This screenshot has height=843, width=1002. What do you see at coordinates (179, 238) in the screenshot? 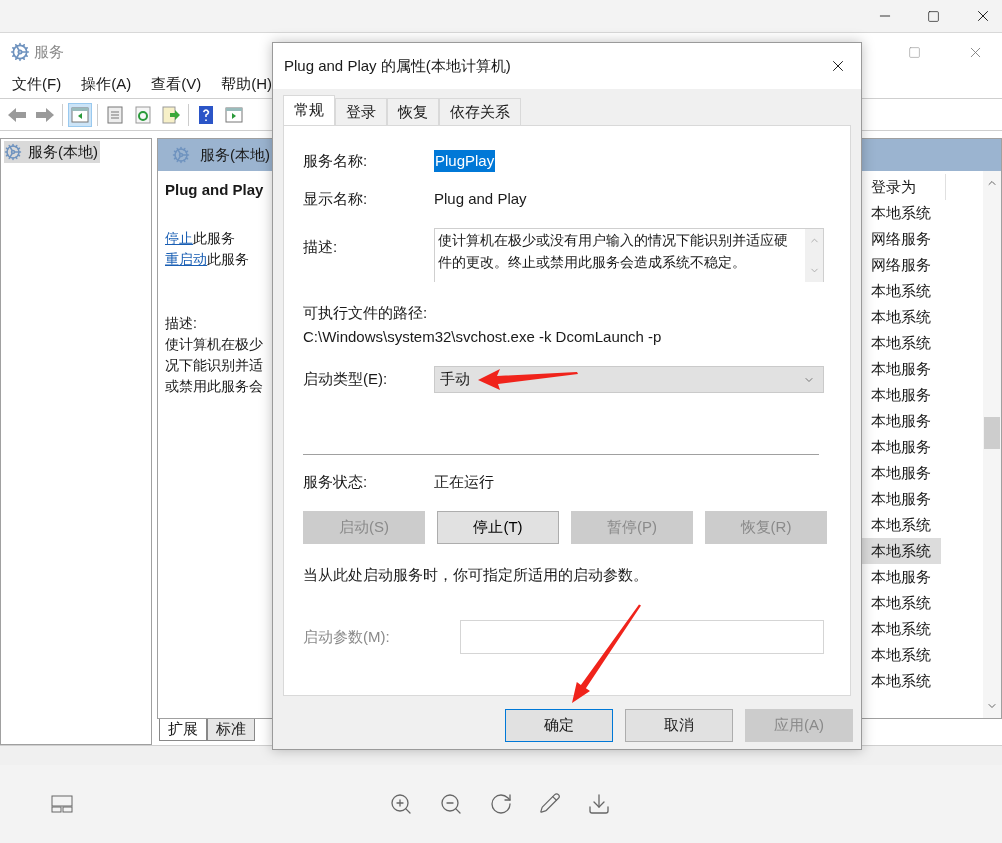
I see `action-link: 停止` at bounding box center [179, 238].